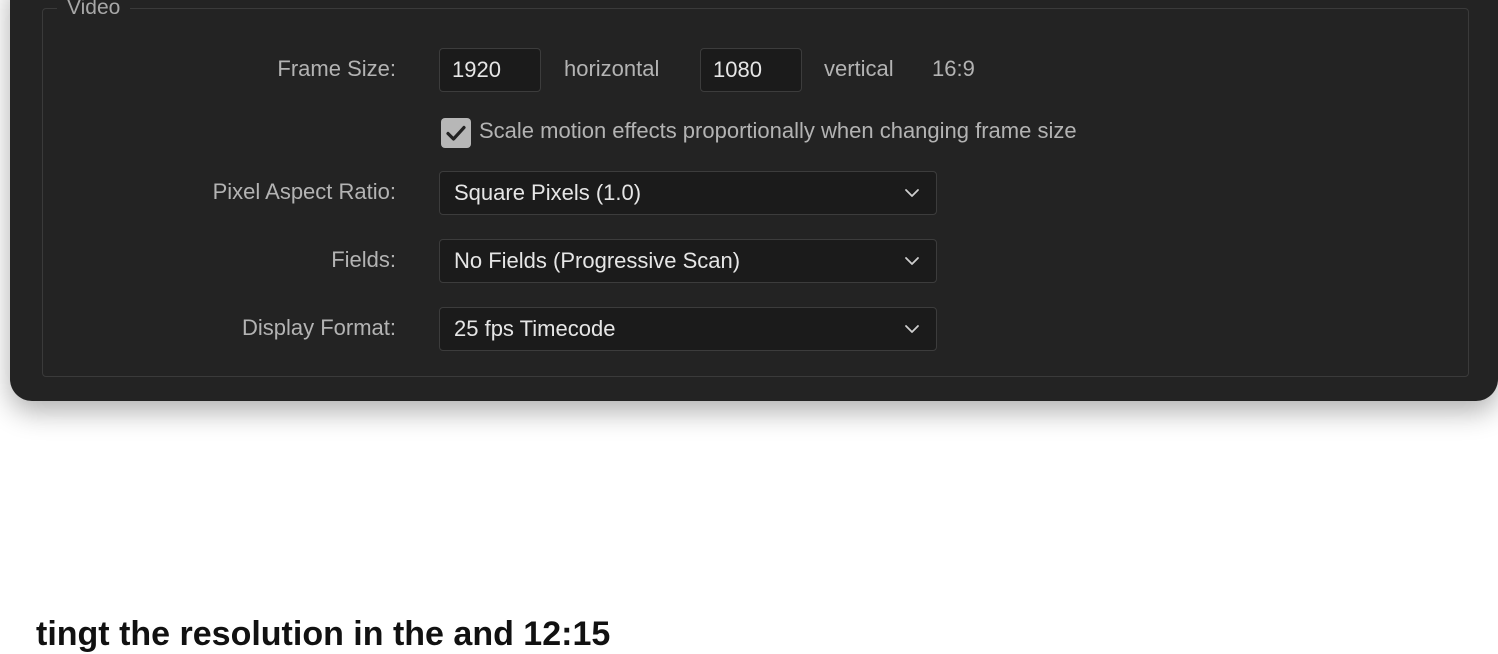 The height and width of the screenshot is (654, 1498). Describe the element at coordinates (94, 10) in the screenshot. I see `video-section-legend: Video` at that location.